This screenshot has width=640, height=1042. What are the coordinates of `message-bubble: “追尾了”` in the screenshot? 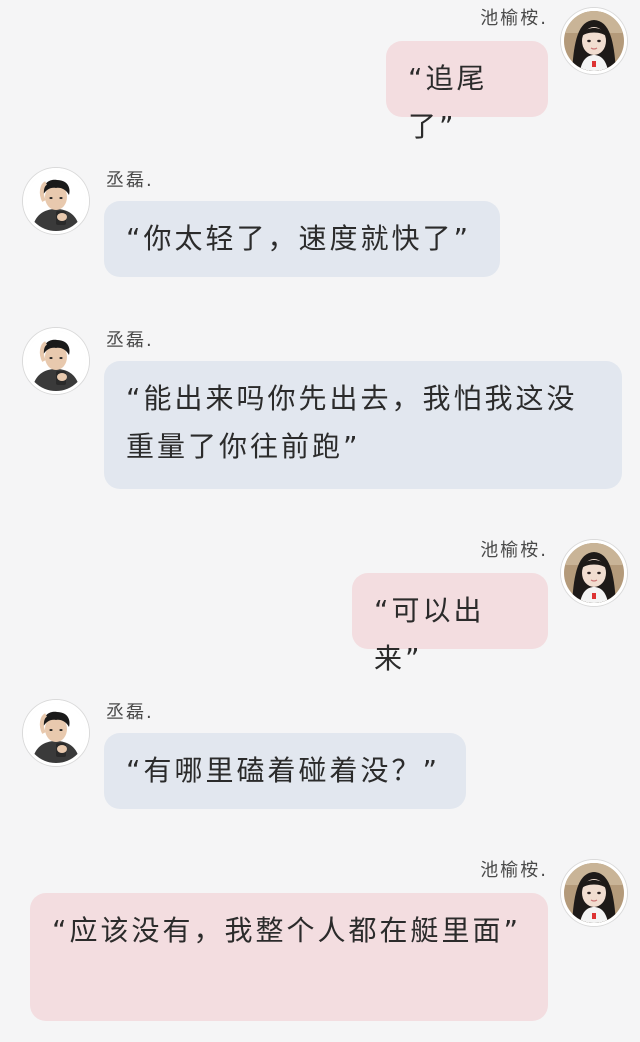 It's located at (467, 92).